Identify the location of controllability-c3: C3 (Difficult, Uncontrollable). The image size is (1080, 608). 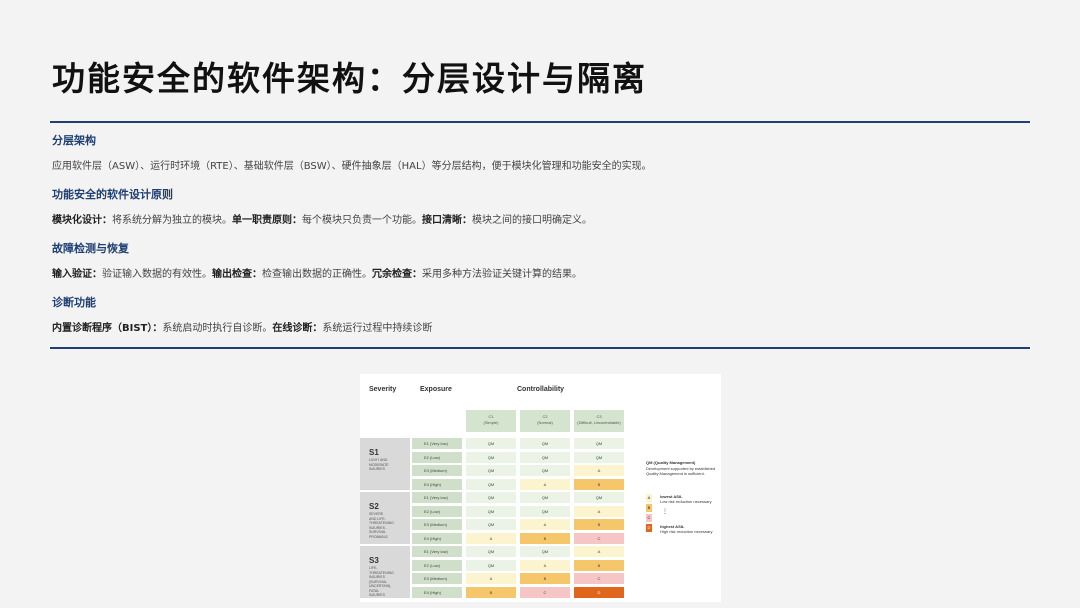
(599, 421).